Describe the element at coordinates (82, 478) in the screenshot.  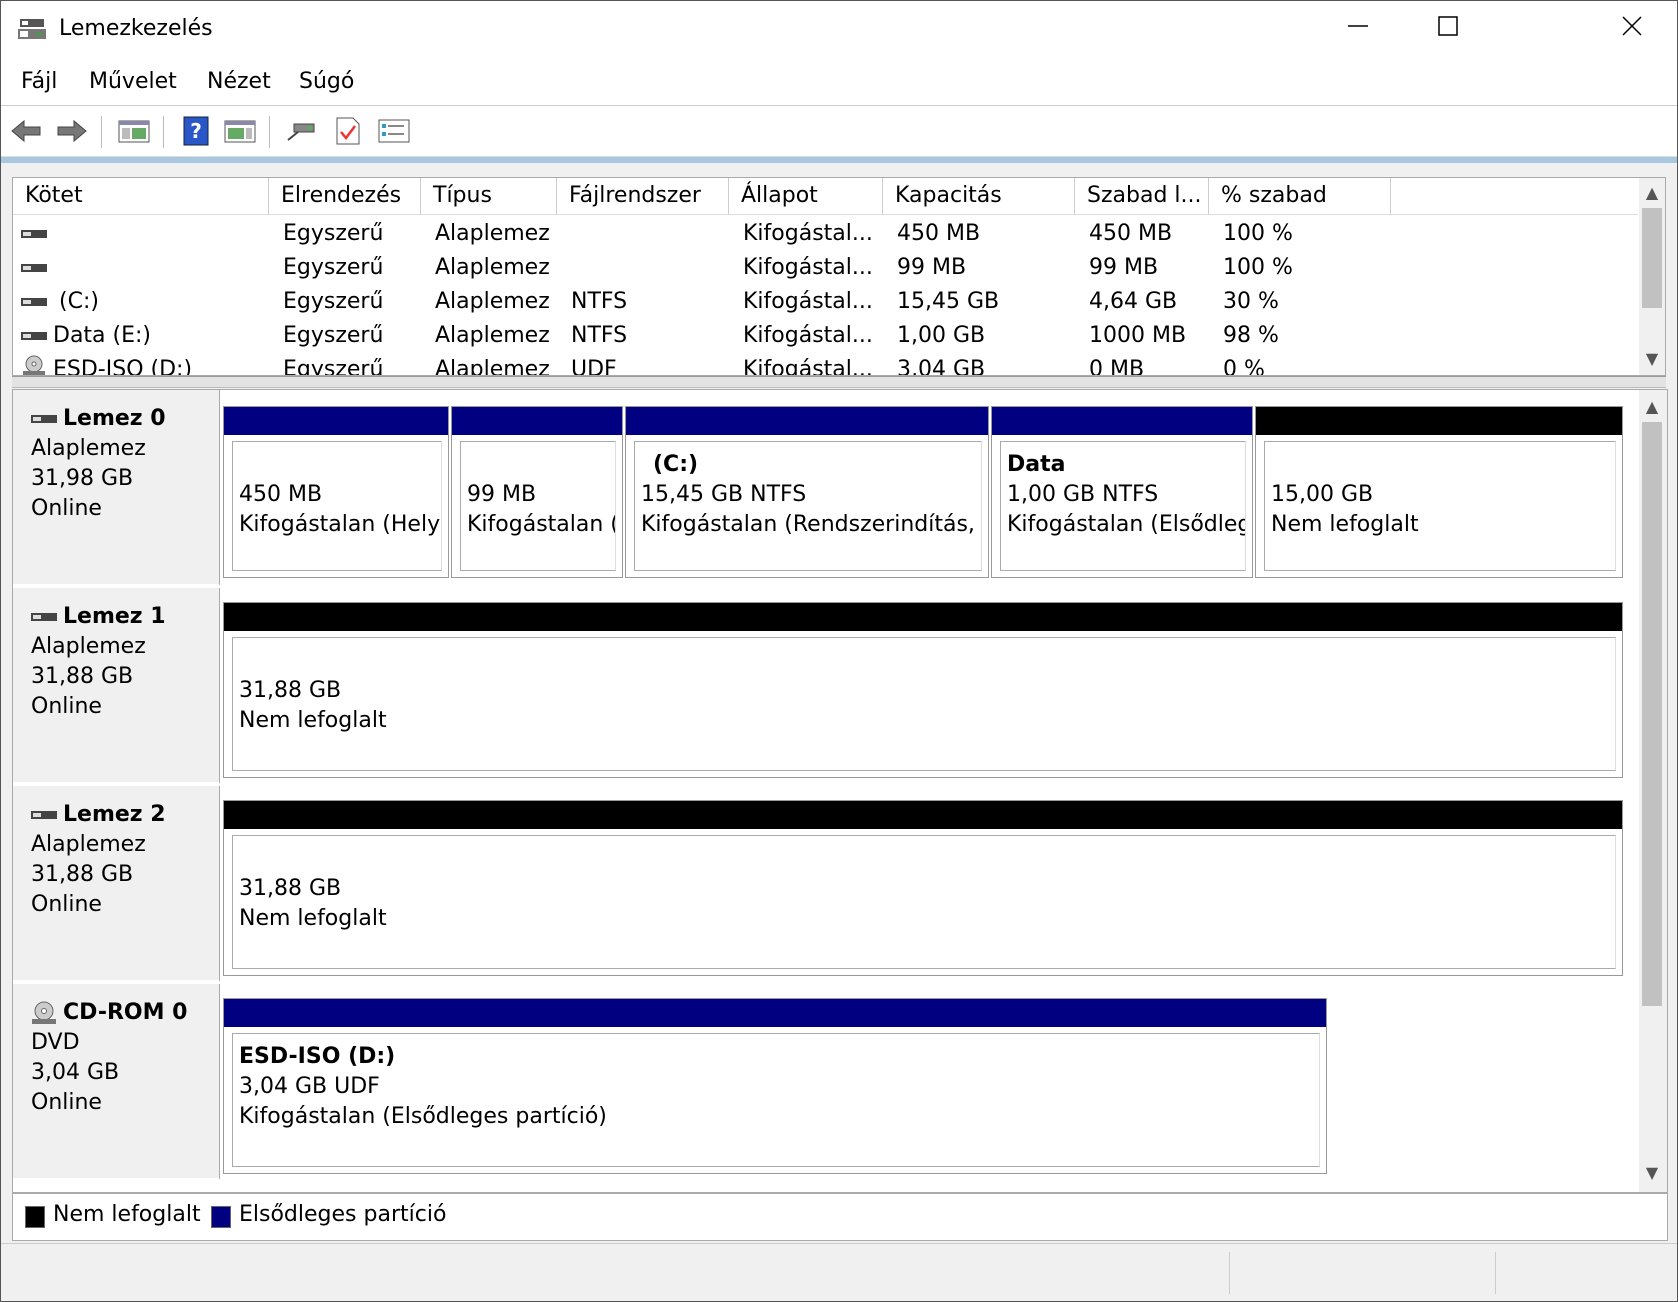
I see `disk-size: 31,98 GB` at that location.